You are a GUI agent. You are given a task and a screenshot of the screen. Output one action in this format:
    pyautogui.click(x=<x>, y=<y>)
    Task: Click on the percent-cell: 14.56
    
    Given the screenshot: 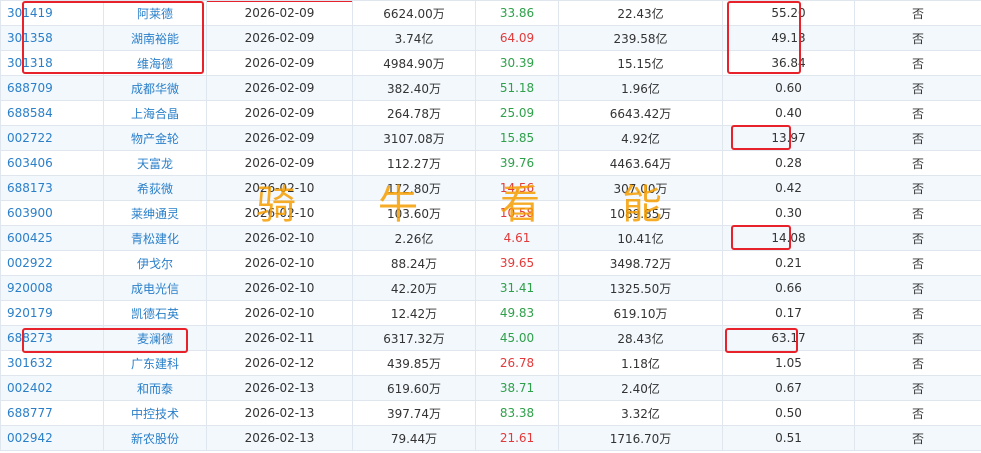 What is the action you would take?
    pyautogui.click(x=517, y=188)
    